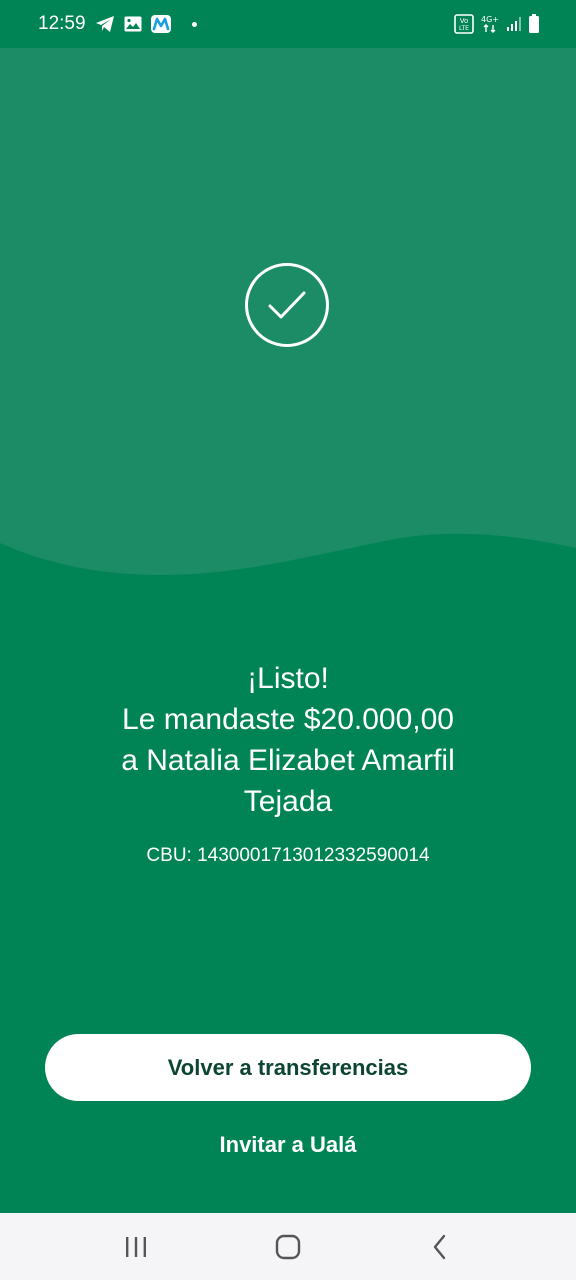 The height and width of the screenshot is (1280, 576). I want to click on signal-icon, so click(514, 24).